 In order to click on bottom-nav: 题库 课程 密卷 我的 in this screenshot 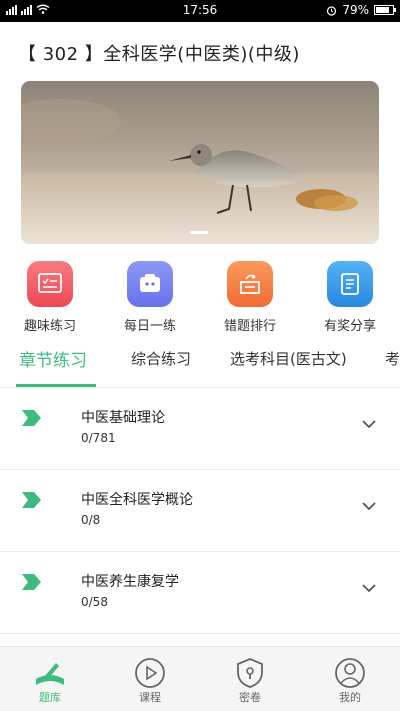, I will do `click(200, 678)`.